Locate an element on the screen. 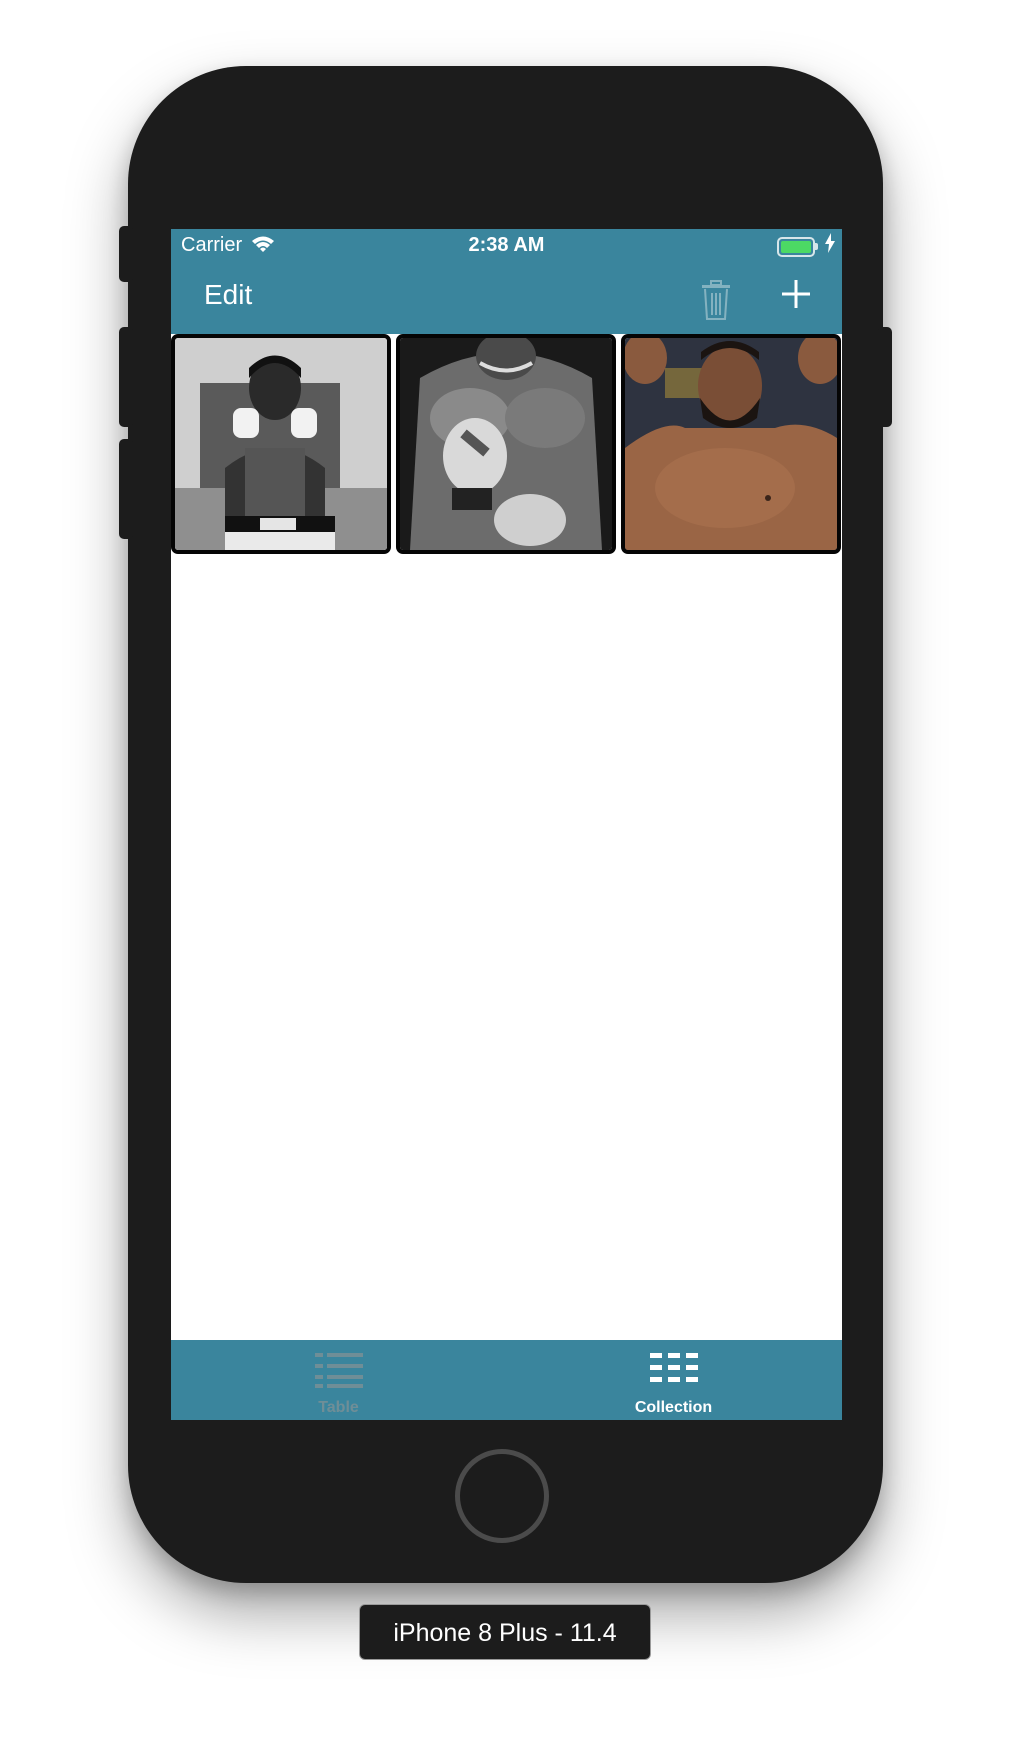 Image resolution: width=1014 pixels, height=1748 pixels. top-bar: Carrier 2:38 AM Edit is located at coordinates (506, 281).